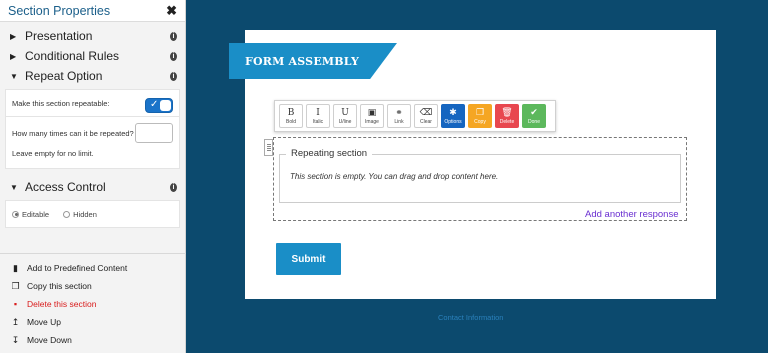 This screenshot has width=768, height=353. I want to click on toolbar-link-button: ⚭ Link, so click(399, 116).